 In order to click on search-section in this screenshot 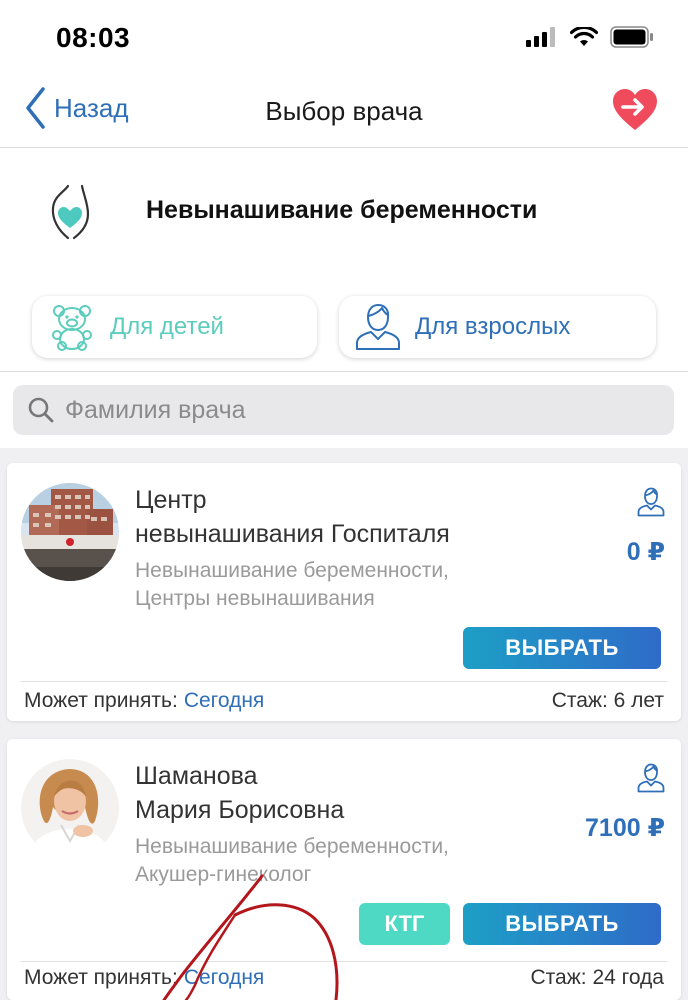, I will do `click(344, 410)`.